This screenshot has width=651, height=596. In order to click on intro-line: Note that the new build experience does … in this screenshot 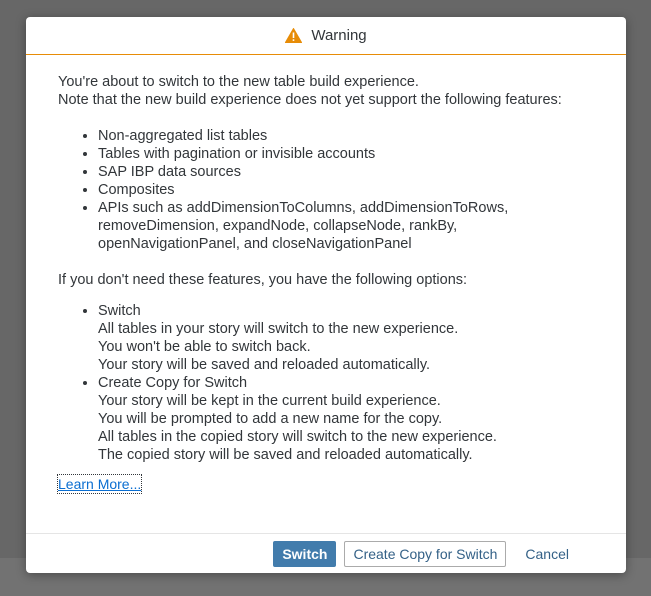, I will do `click(310, 100)`.